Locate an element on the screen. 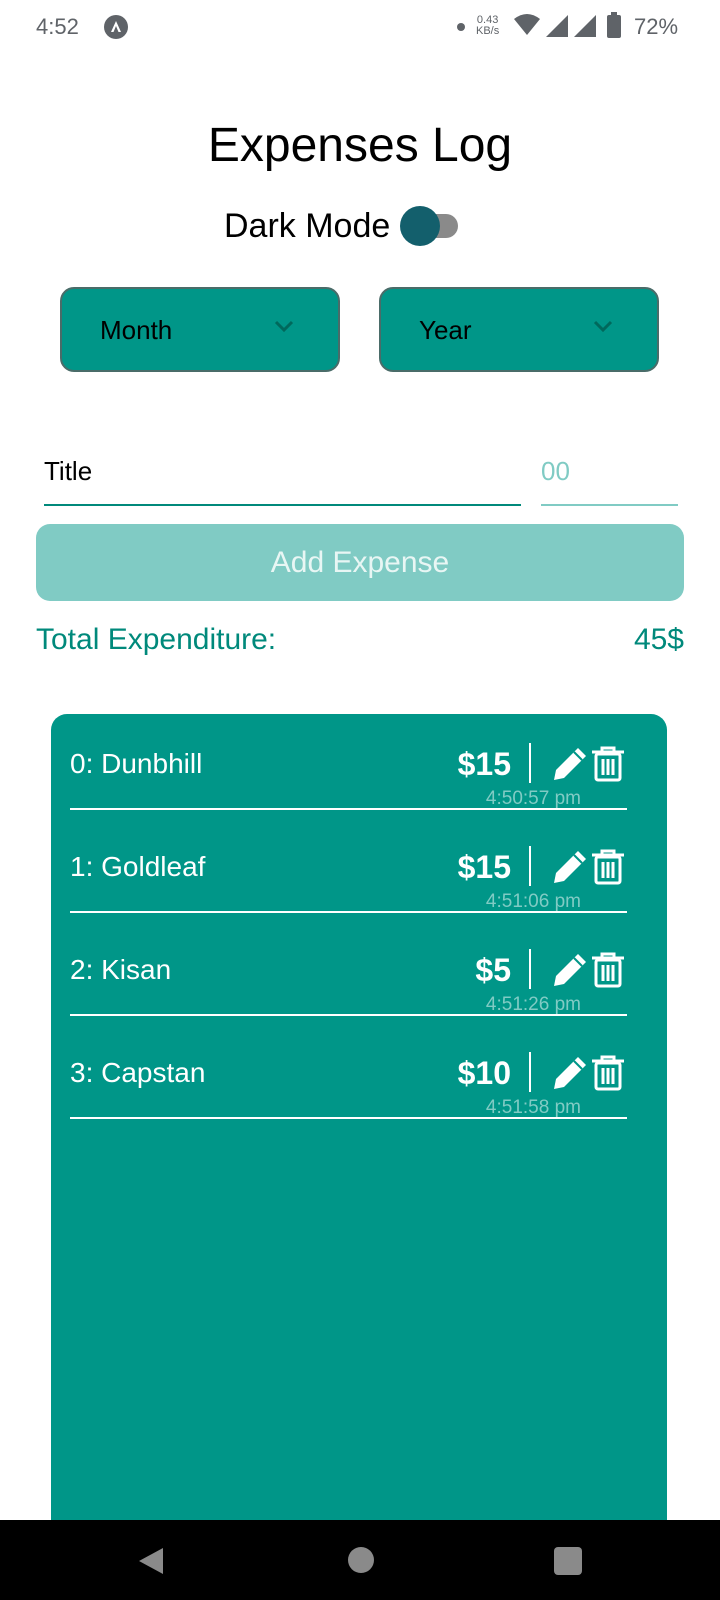 This screenshot has width=720, height=1600. title-field is located at coordinates (282, 477).